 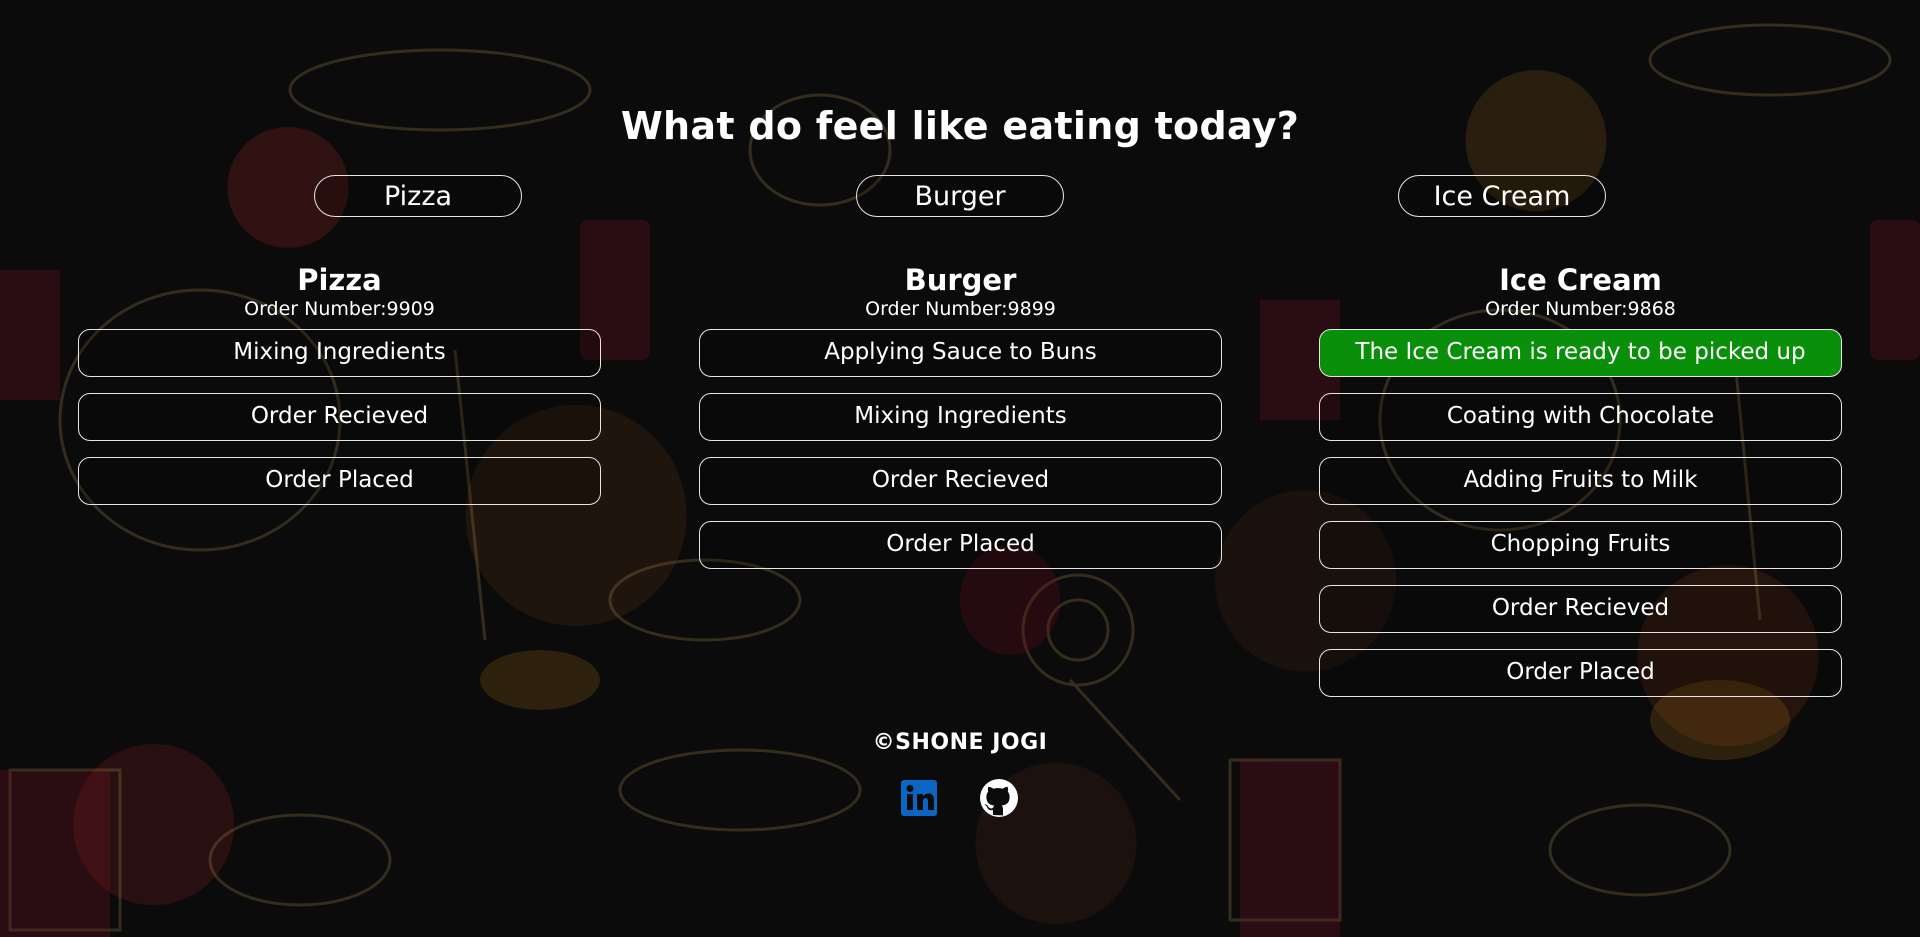 What do you see at coordinates (418, 196) in the screenshot?
I see `pizza-button: Pizza` at bounding box center [418, 196].